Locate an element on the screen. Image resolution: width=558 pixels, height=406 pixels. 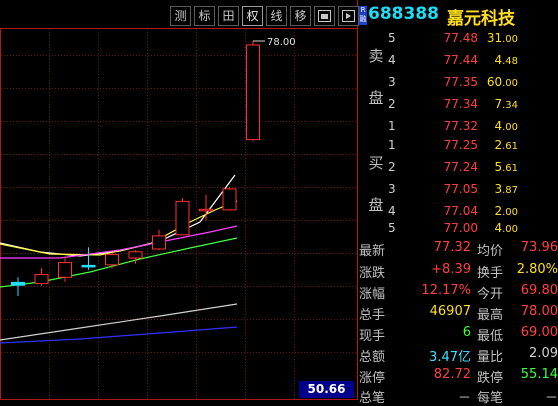
stat-row: 总笔 － 每笔 － is located at coordinates (457, 395).